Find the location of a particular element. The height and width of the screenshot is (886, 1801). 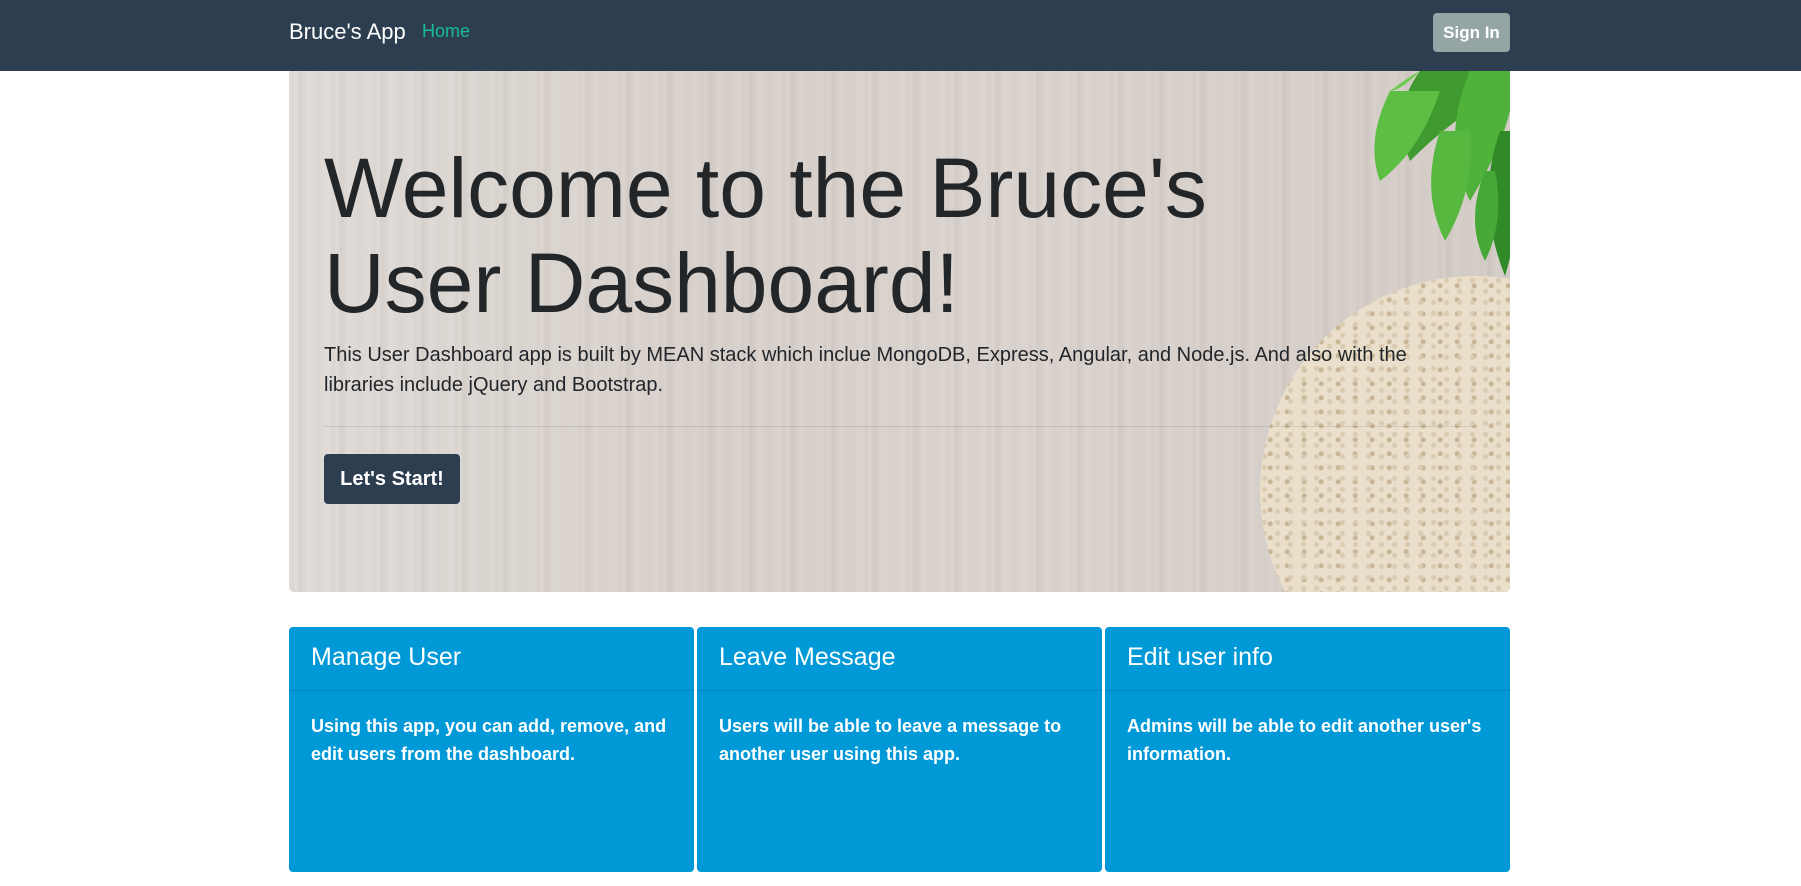

top-navbar: Bruce's App Home Sign In is located at coordinates (900, 35).